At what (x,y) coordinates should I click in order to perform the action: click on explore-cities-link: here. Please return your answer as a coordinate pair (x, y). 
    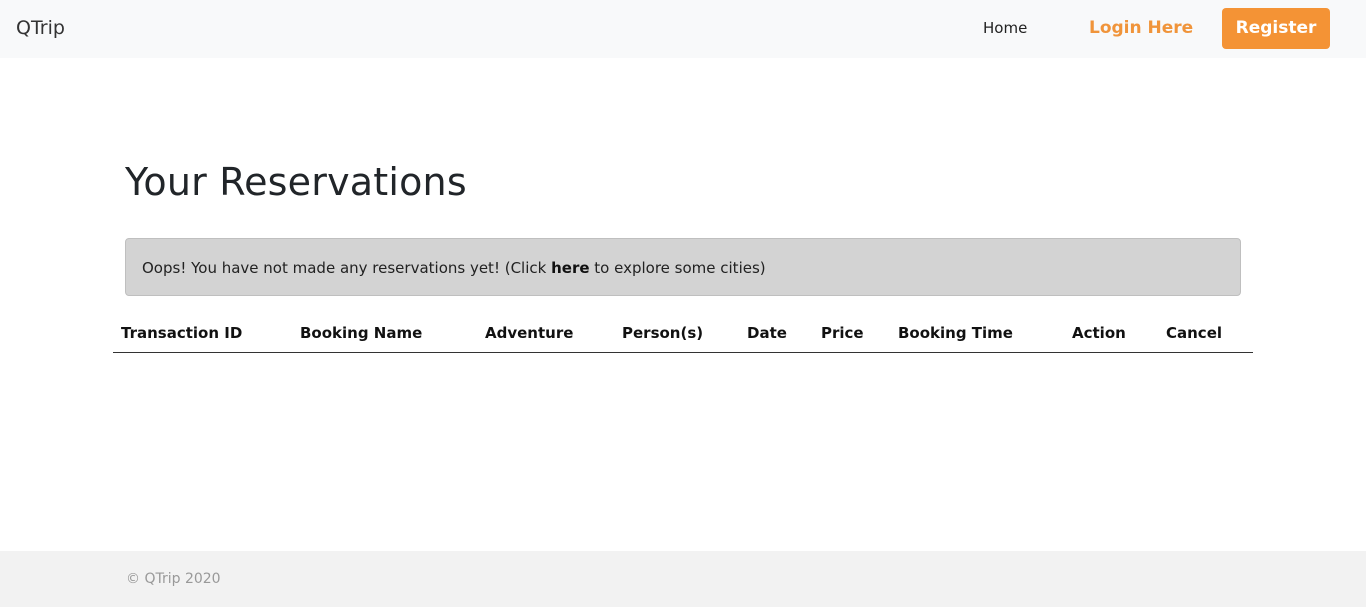
    Looking at the image, I should click on (570, 268).